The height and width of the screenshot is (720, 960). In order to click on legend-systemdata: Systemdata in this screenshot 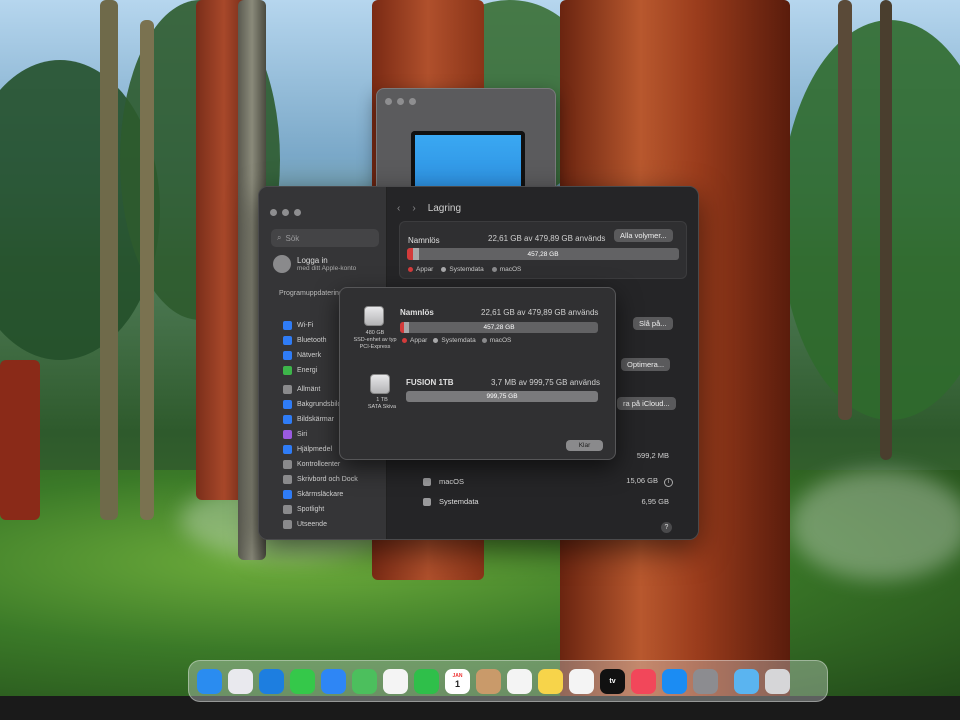, I will do `click(454, 340)`.